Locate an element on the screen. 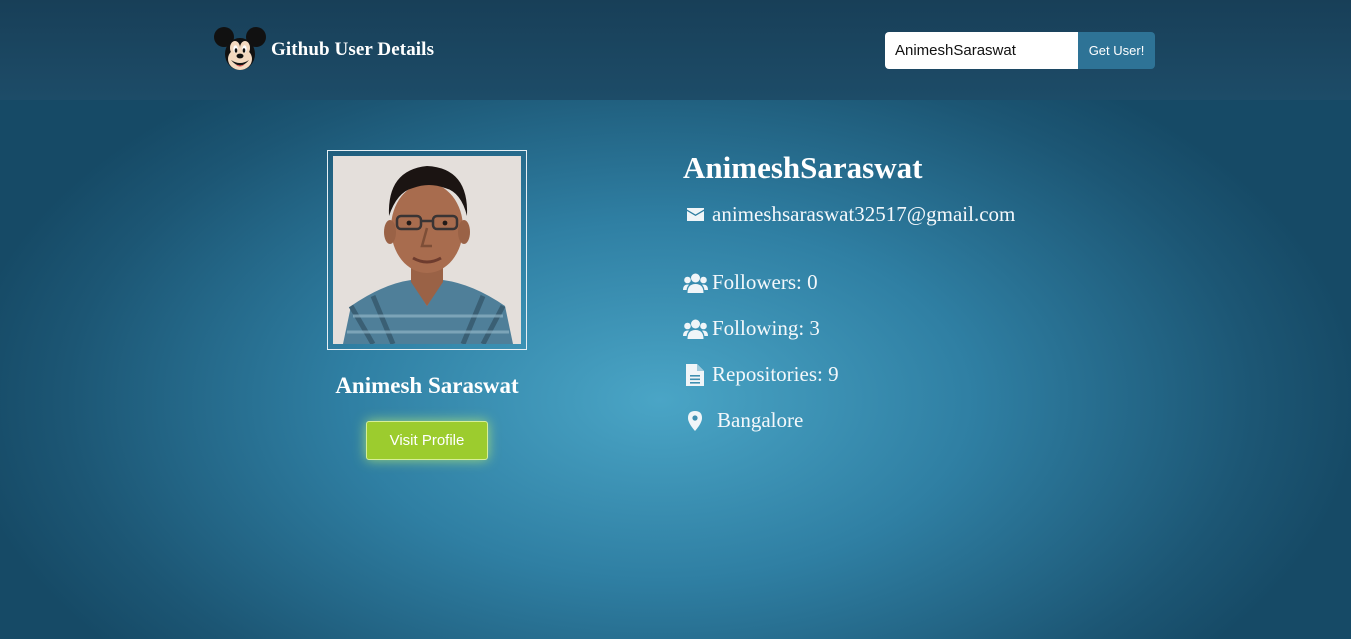 Image resolution: width=1351 pixels, height=639 pixels. following-count: Following: 3 is located at coordinates (766, 328).